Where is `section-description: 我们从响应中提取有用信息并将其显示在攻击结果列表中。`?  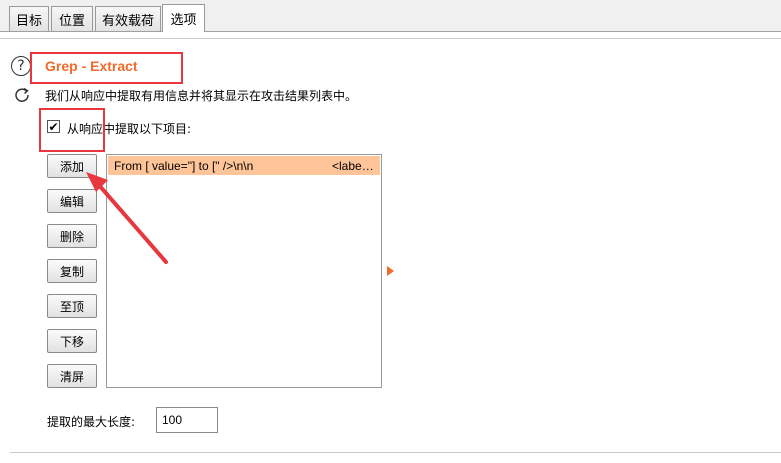 section-description: 我们从响应中提取有用信息并将其显示在攻击结果列表中。 is located at coordinates (201, 96).